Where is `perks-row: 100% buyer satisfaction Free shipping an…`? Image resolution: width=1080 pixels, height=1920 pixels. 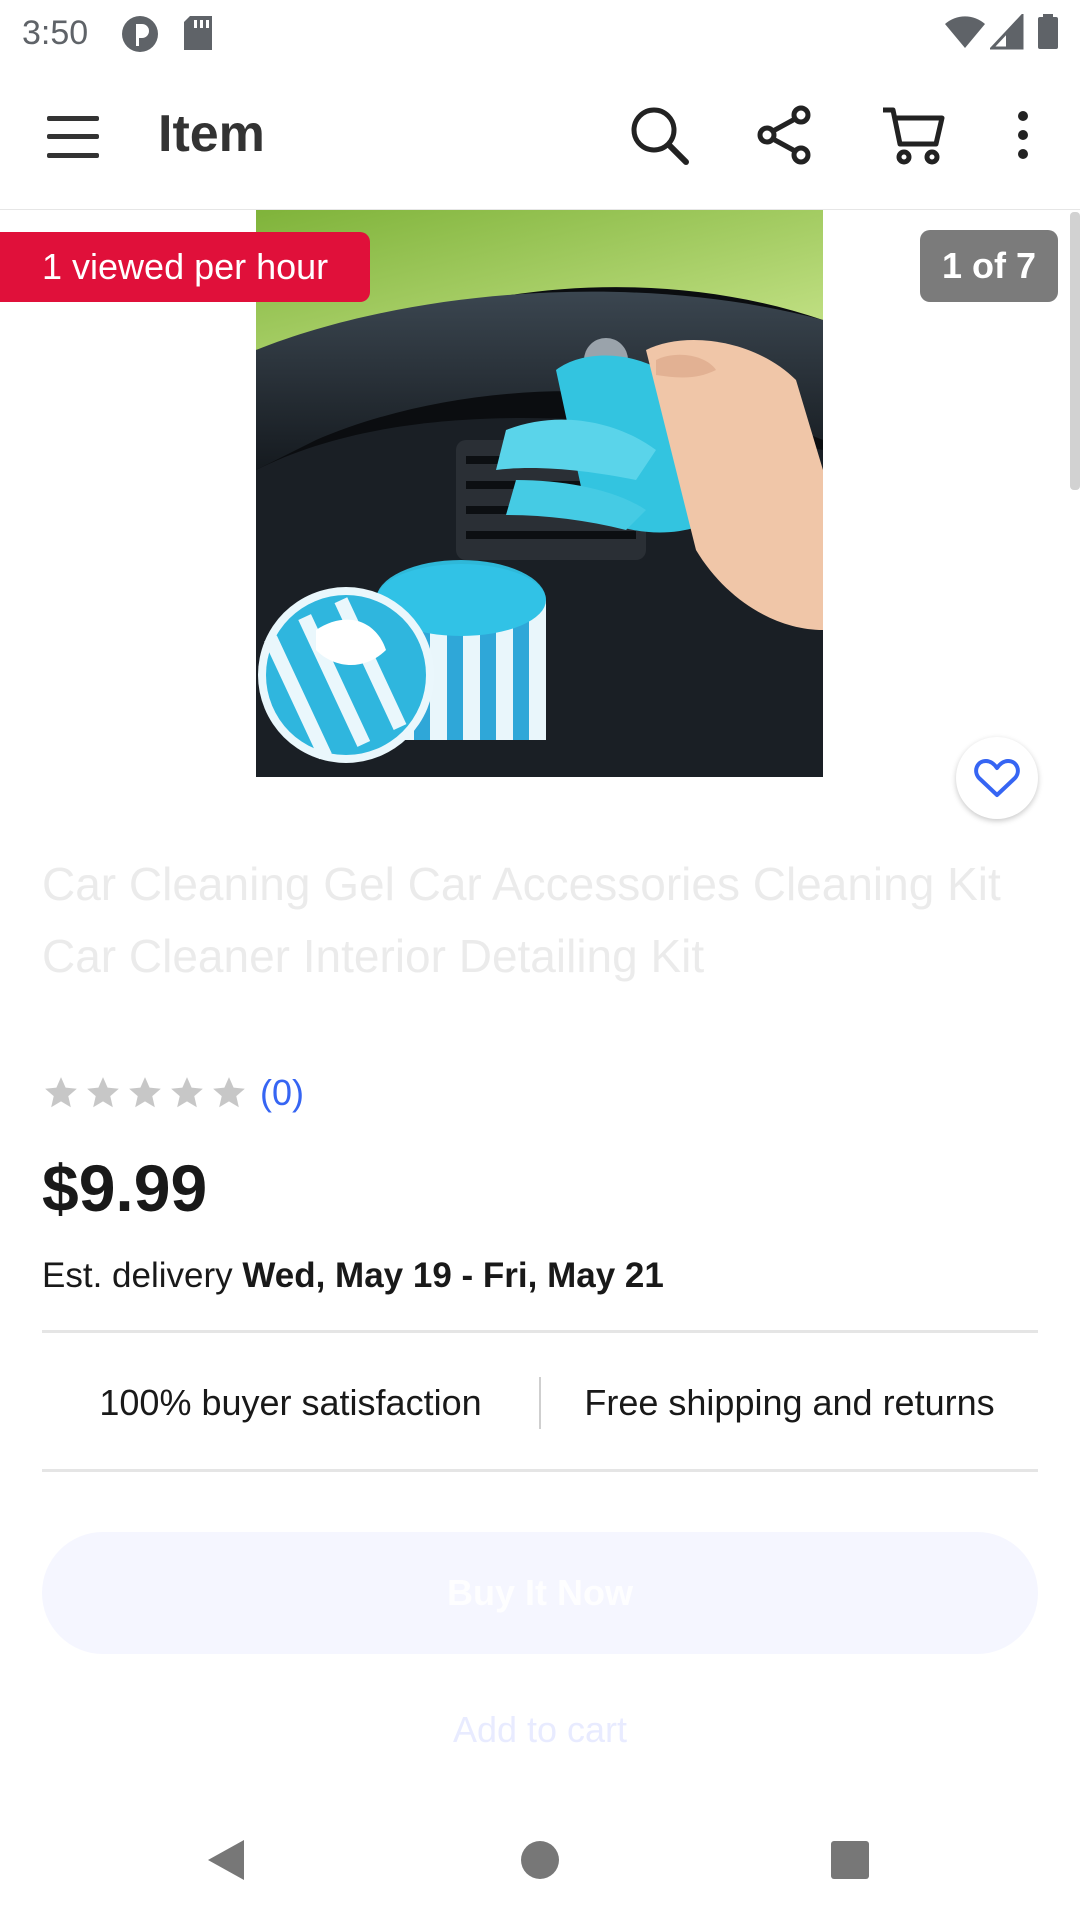
perks-row: 100% buyer satisfaction Free shipping an… is located at coordinates (540, 1403).